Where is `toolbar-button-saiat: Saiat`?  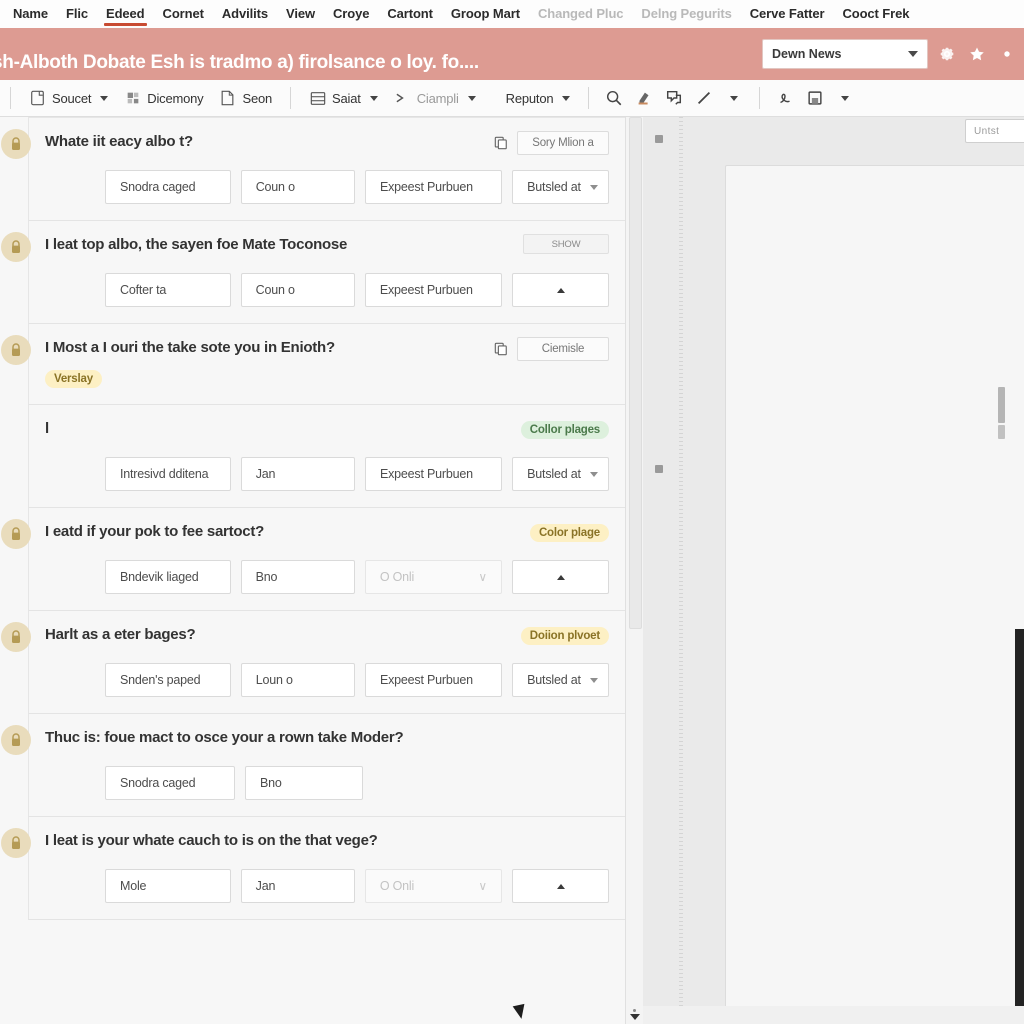
toolbar-button-saiat: Saiat is located at coordinates (343, 98).